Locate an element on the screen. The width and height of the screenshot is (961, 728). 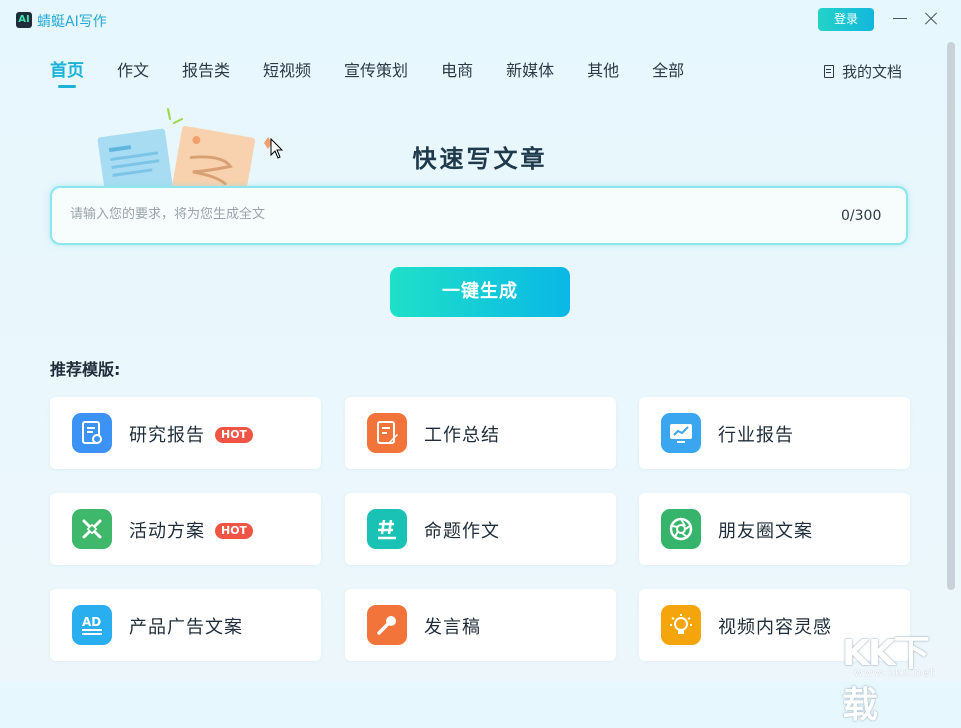
app-logo-icon: AI is located at coordinates (24, 20).